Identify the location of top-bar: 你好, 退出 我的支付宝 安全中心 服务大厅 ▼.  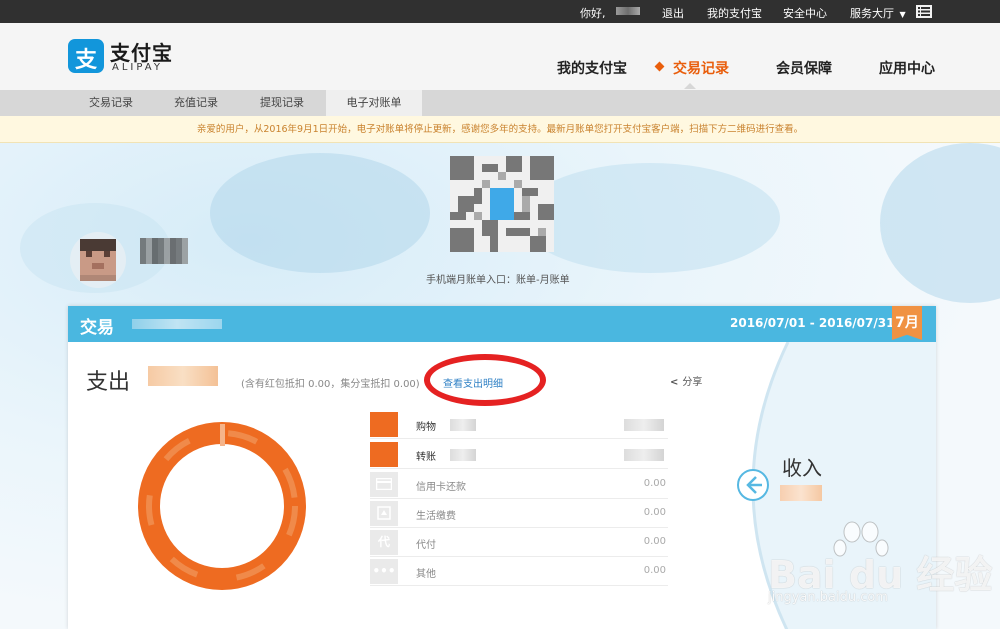
(500, 11).